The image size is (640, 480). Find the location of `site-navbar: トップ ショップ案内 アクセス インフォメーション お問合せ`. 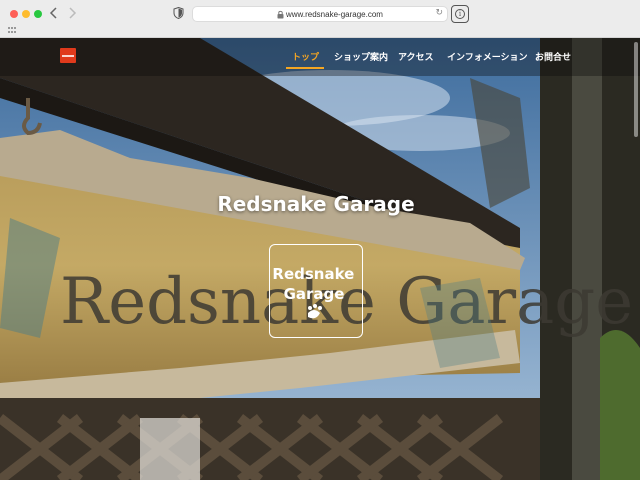

site-navbar: トップ ショップ案内 アクセス インフォメーション お問合せ is located at coordinates (320, 57).